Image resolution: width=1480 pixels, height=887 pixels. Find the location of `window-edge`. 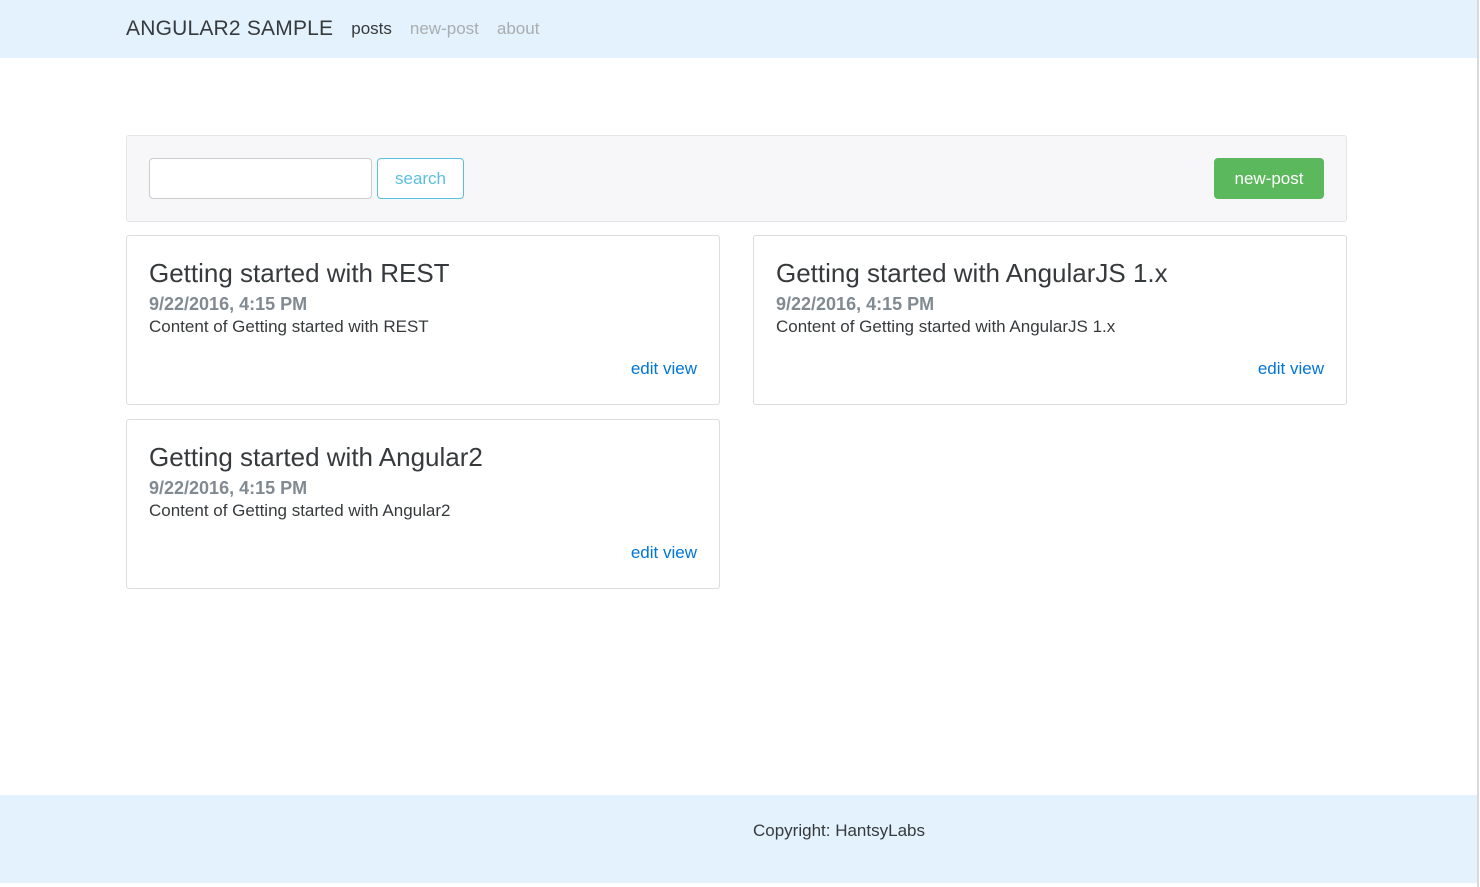

window-edge is located at coordinates (1478, 443).